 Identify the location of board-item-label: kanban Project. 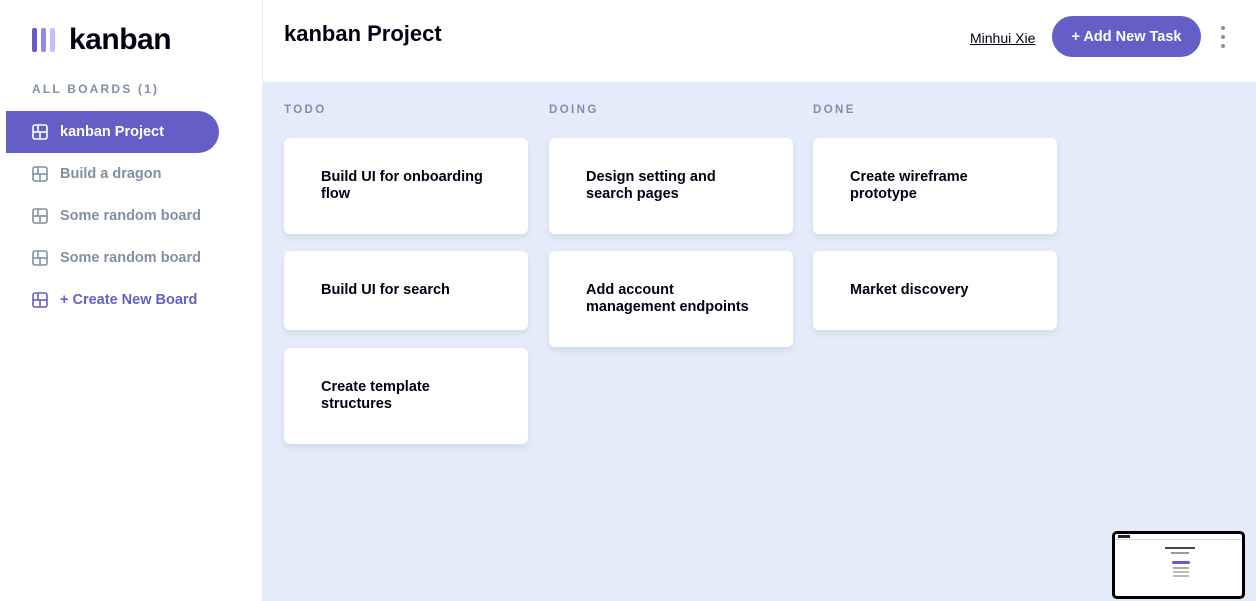
(112, 132).